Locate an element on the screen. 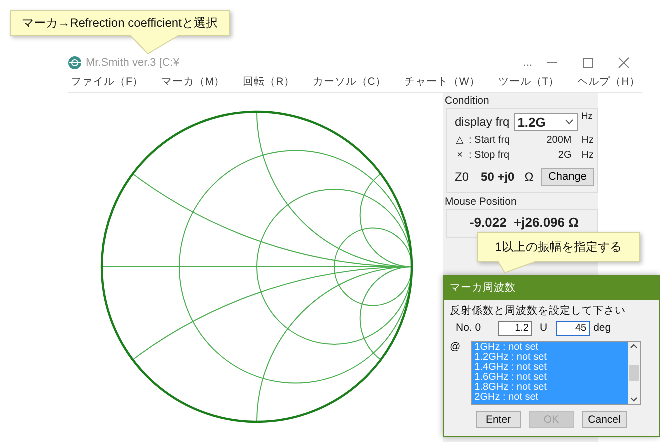 Image resolution: width=660 pixels, height=442 pixels. field-label: U is located at coordinates (544, 328).